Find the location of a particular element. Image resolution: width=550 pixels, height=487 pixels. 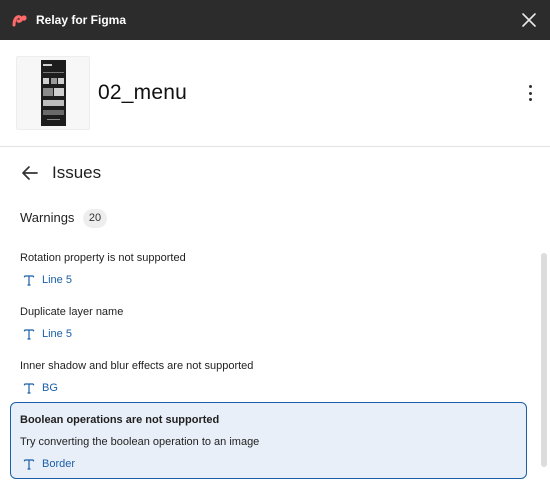

issue-item: Duplicate layer name Line 5 is located at coordinates (270, 323).